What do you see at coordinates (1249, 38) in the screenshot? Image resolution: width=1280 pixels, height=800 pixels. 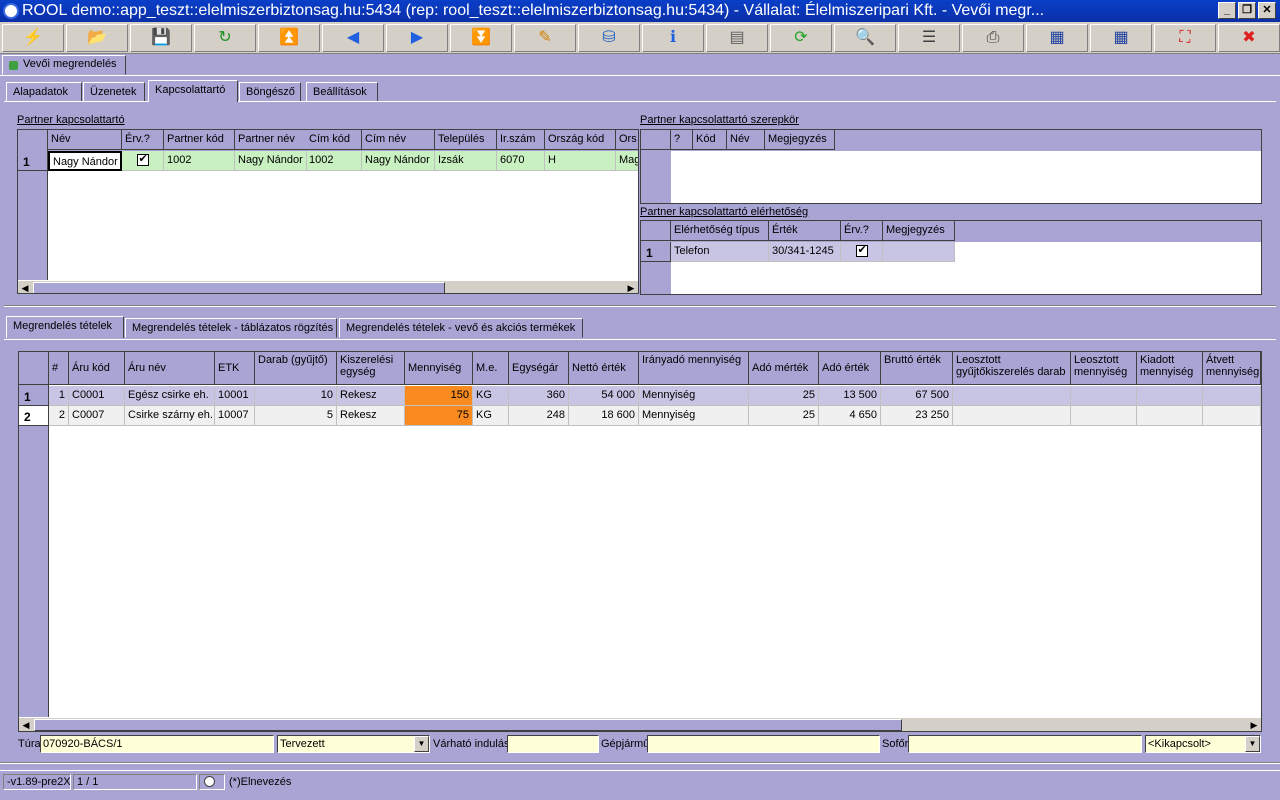 I see `toolbar-exit-button: ✖` at bounding box center [1249, 38].